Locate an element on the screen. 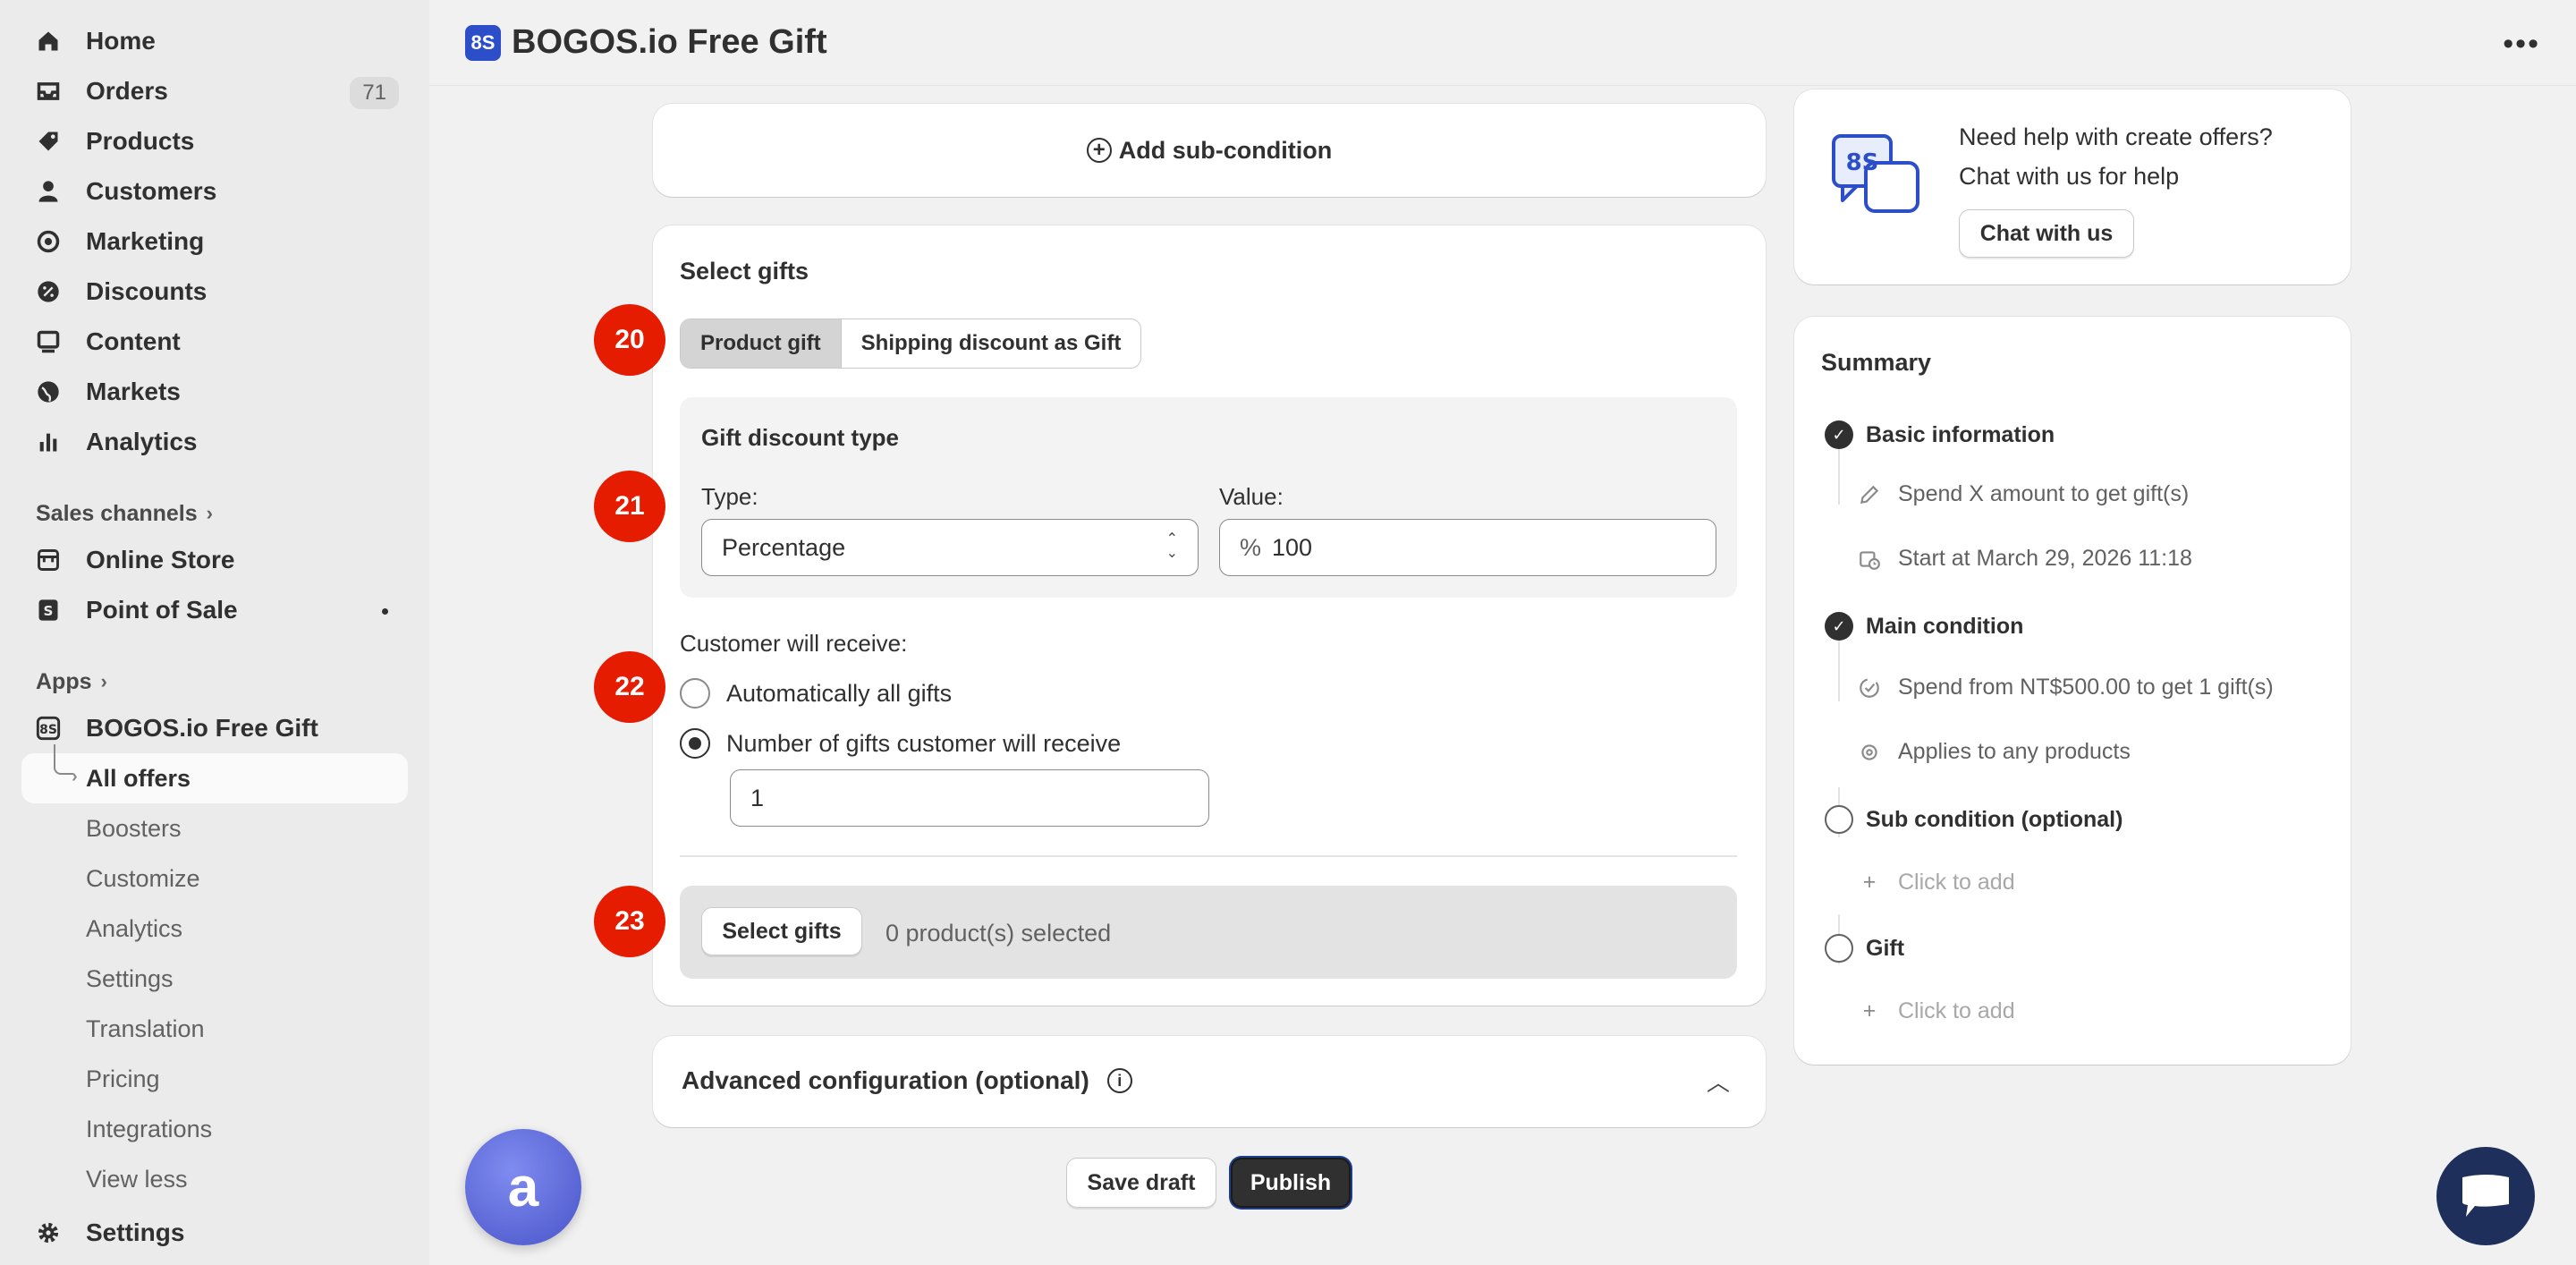  publish-button: Publish is located at coordinates (1291, 1183).